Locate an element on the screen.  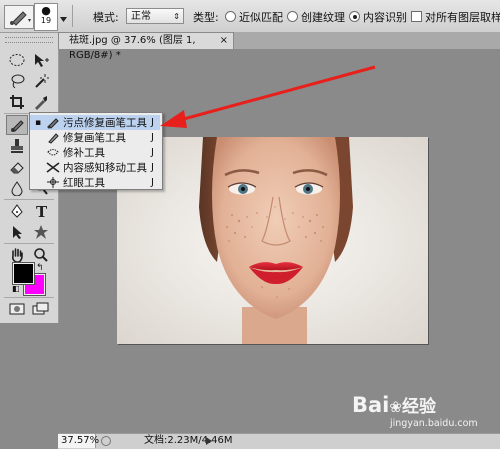
custom-shape-tool is located at coordinates (41, 232).